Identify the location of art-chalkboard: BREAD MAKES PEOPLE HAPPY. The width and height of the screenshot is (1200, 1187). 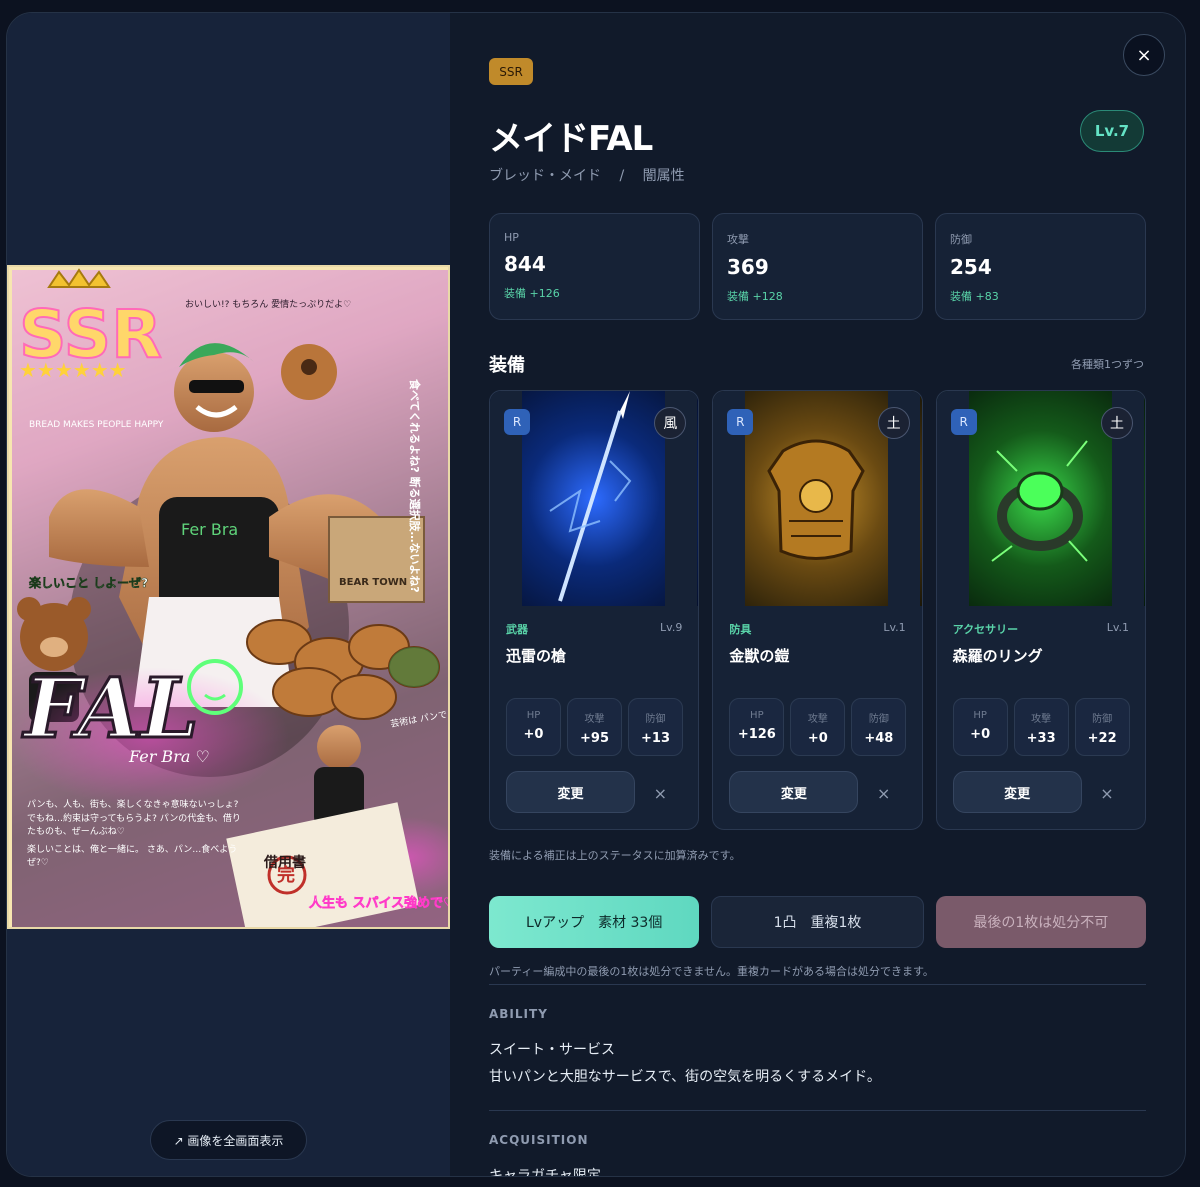
(96, 425).